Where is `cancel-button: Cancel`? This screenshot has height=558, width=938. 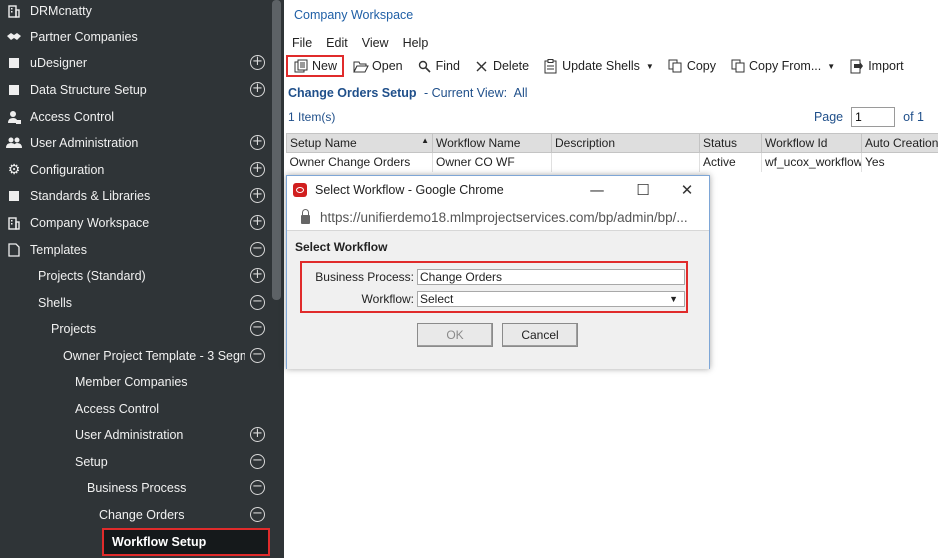
cancel-button: Cancel is located at coordinates (540, 335).